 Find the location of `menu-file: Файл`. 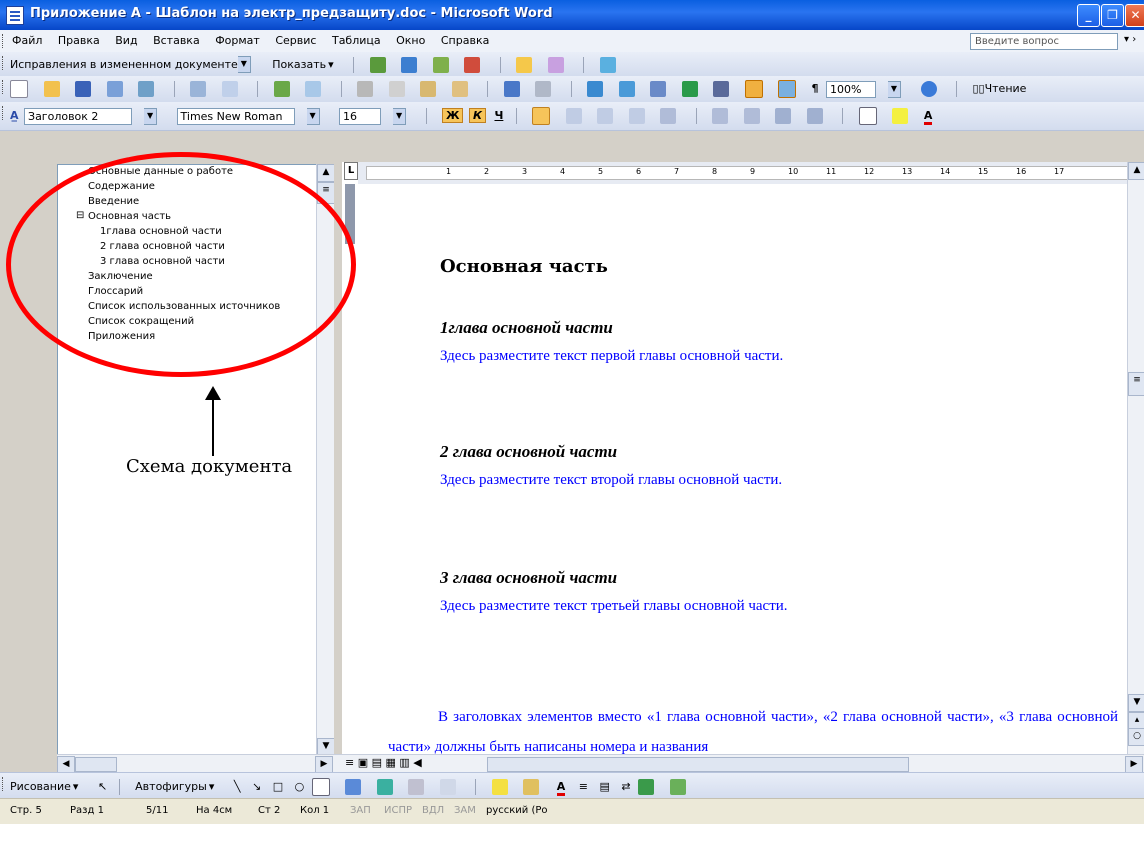

menu-file: Файл is located at coordinates (27, 40).